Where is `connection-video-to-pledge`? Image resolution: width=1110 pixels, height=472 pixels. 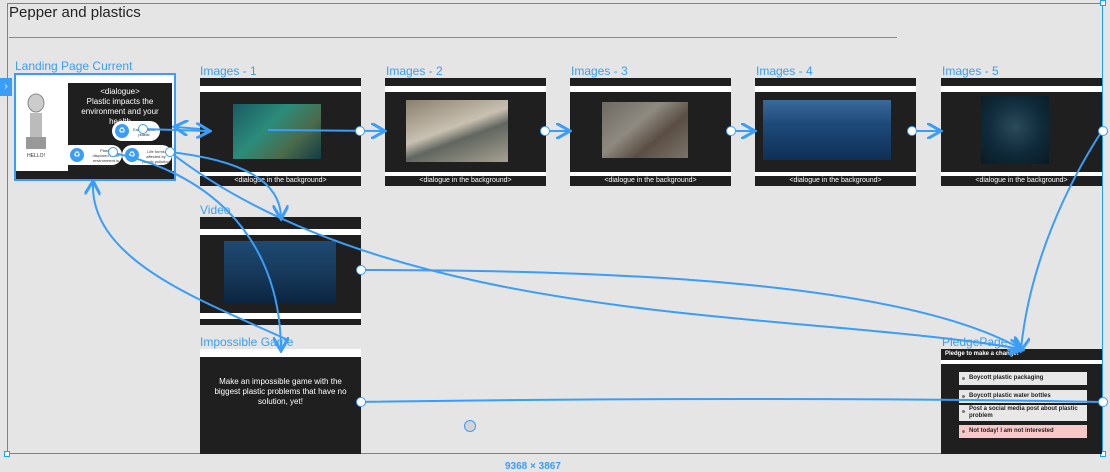 connection-video-to-pledge is located at coordinates (690, 309).